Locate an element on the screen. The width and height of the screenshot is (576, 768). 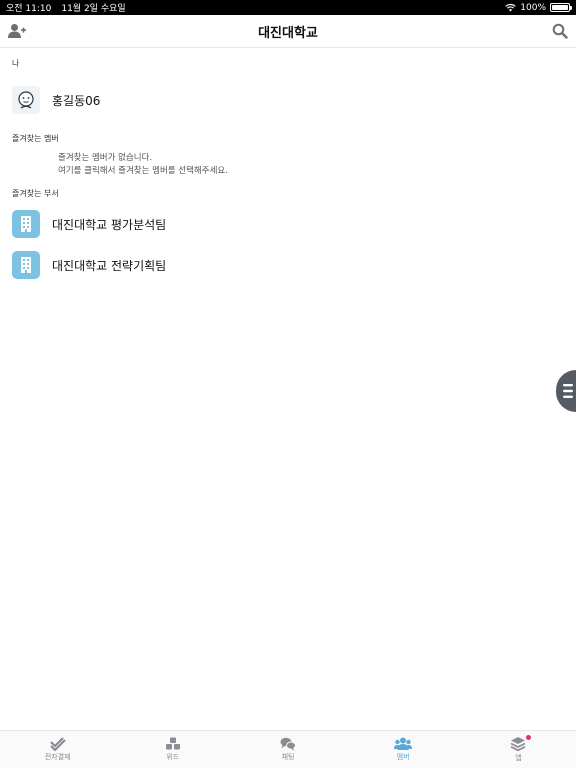
status-bar: 오전 11:10 11월 2일 수요일 100% is located at coordinates (288, 7).